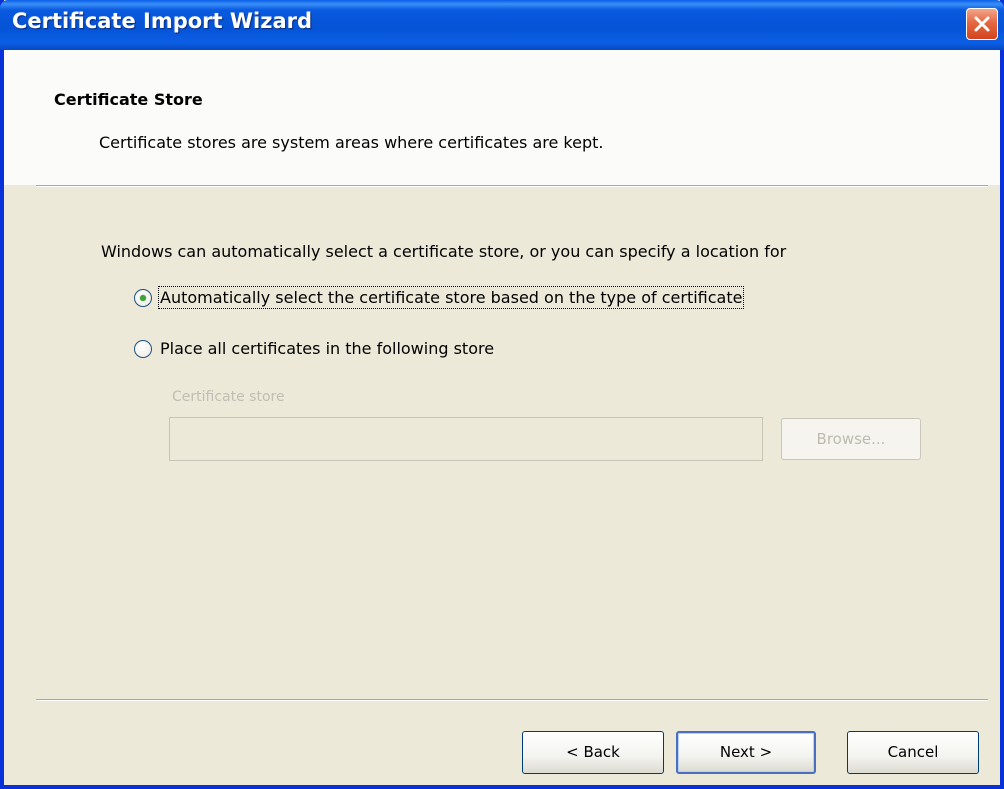  I want to click on title-bar: Certificate Import Wizard, so click(502, 25).